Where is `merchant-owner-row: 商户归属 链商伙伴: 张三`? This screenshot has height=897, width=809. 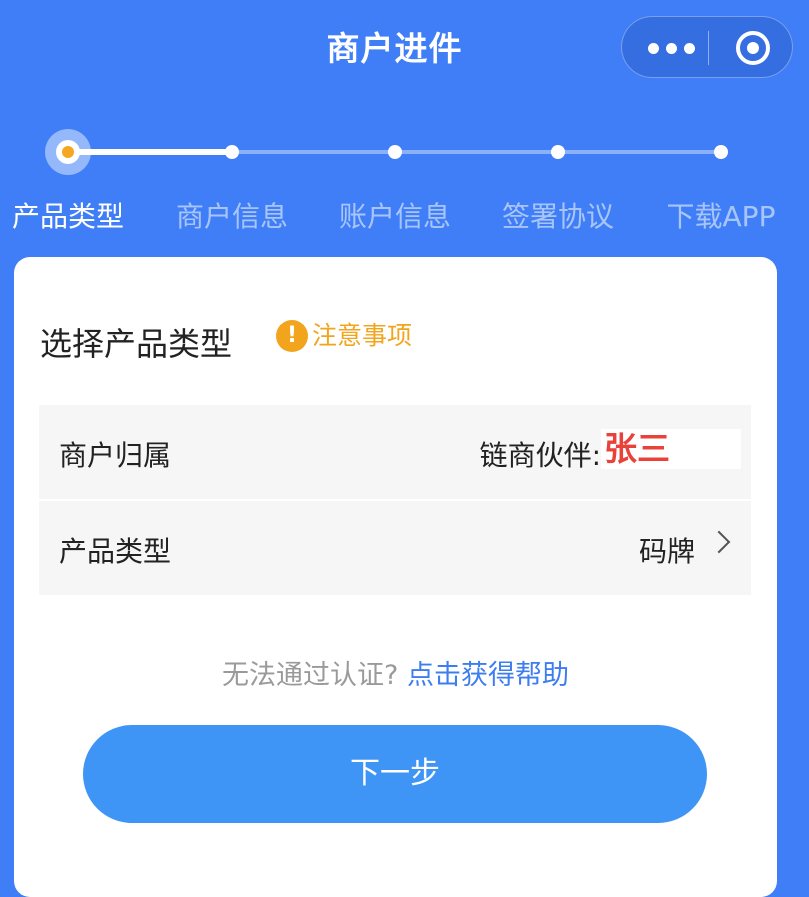 merchant-owner-row: 商户归属 链商伙伴: 张三 is located at coordinates (395, 452).